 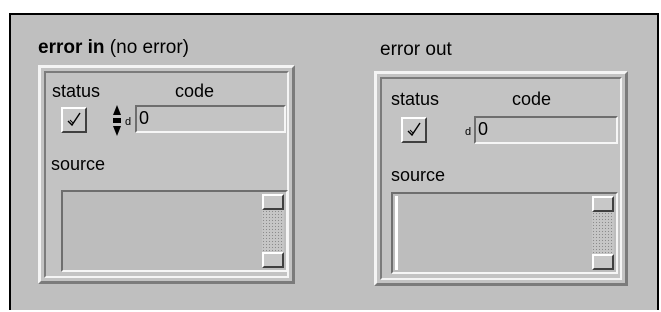 What do you see at coordinates (418, 175) in the screenshot?
I see `error-out-source-label: source` at bounding box center [418, 175].